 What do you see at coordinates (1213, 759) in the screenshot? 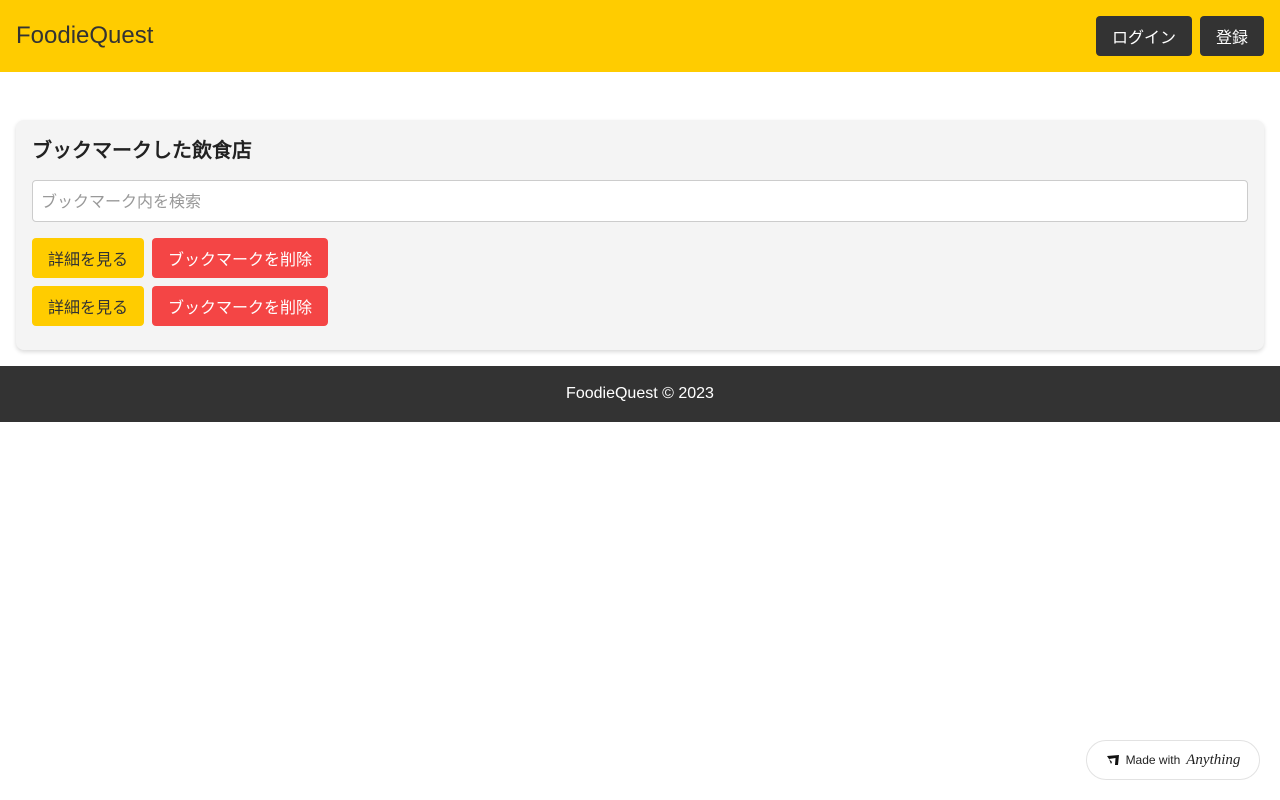
I see `made-with-brand: Anything` at bounding box center [1213, 759].